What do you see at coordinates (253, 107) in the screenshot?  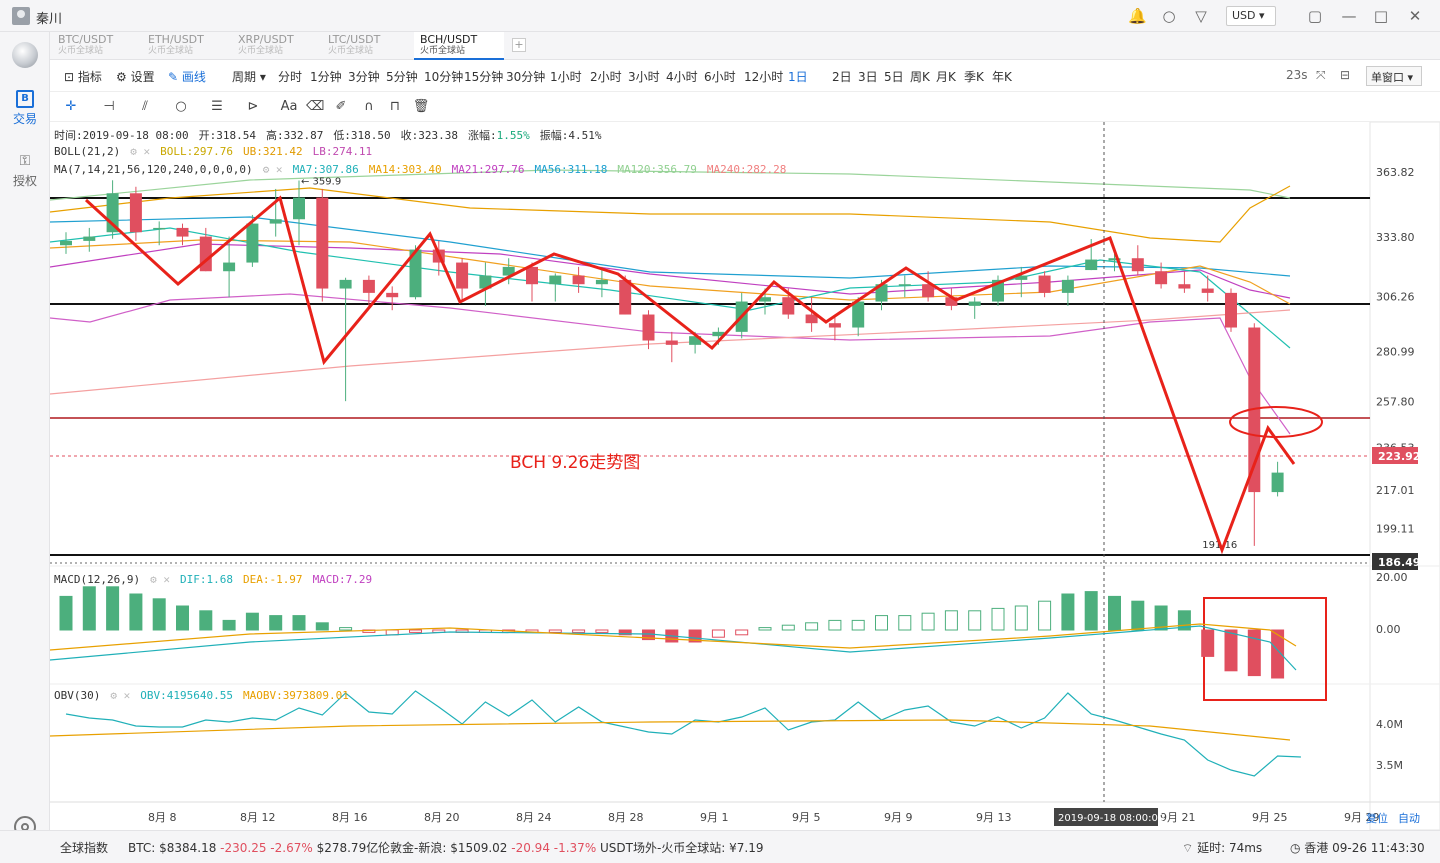 I see `pattern-tool-icon: ⊳` at bounding box center [253, 107].